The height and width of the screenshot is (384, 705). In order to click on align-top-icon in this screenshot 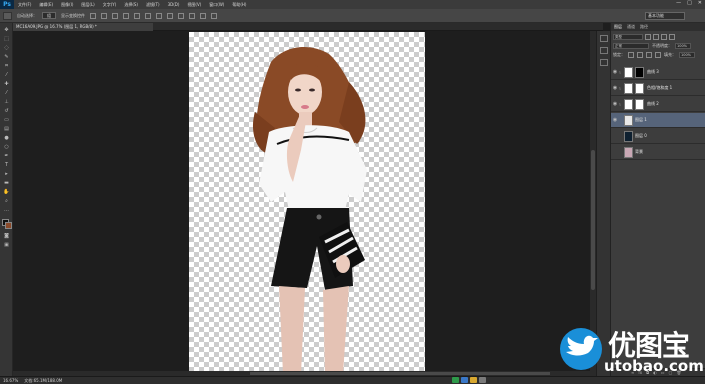, I will do `click(93, 15)`.